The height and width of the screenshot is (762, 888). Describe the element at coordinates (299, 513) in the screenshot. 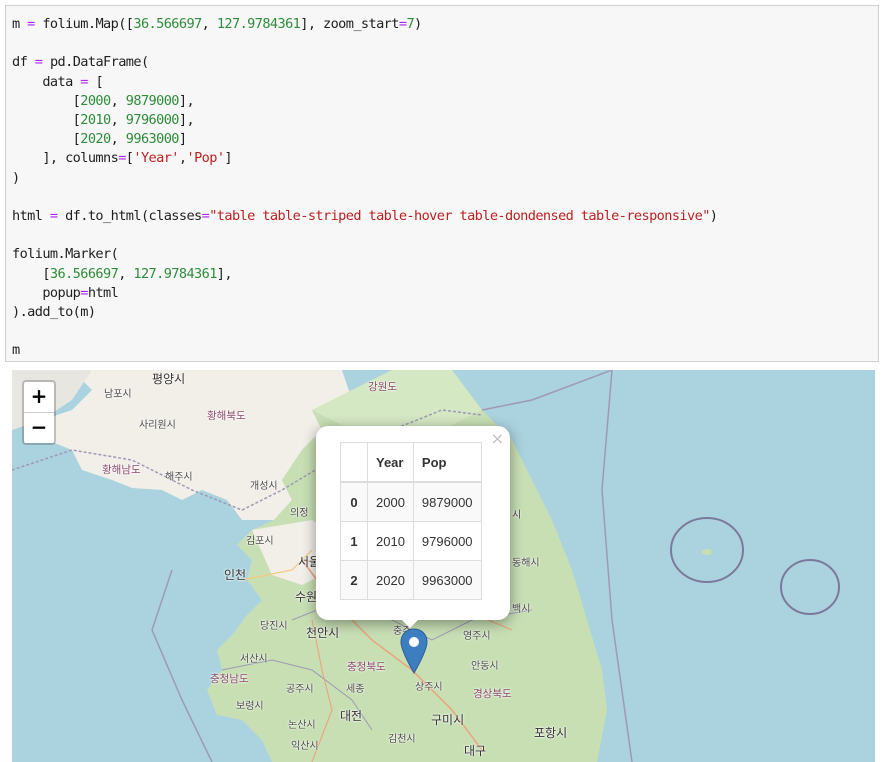

I see `map-place-label: 의정` at that location.